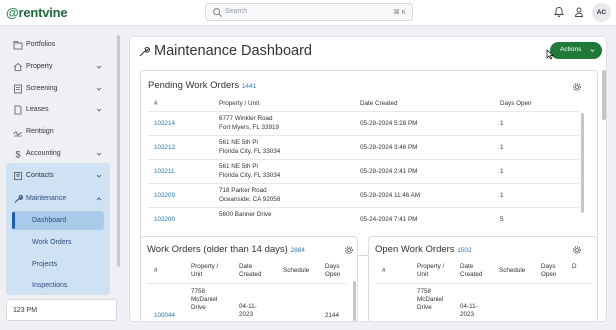 This screenshot has height=330, width=616. I want to click on card-title: Open Work Orders 1502, so click(423, 249).